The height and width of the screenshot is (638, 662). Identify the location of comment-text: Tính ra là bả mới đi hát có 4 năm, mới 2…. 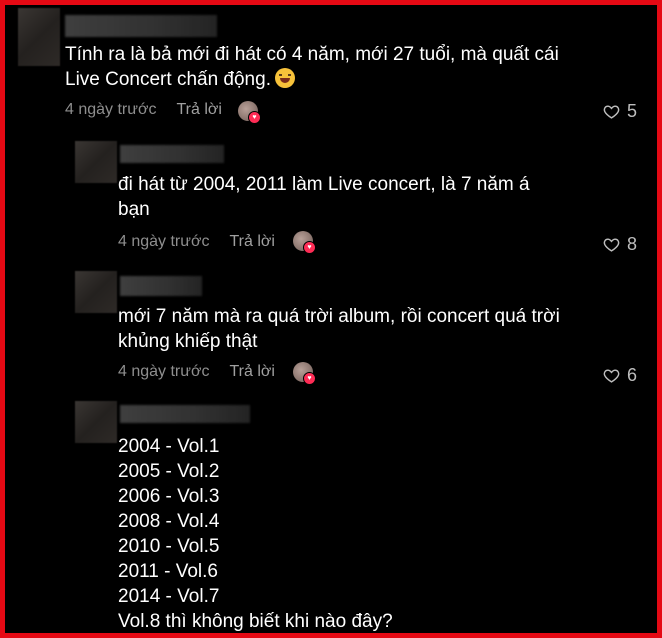
(312, 67).